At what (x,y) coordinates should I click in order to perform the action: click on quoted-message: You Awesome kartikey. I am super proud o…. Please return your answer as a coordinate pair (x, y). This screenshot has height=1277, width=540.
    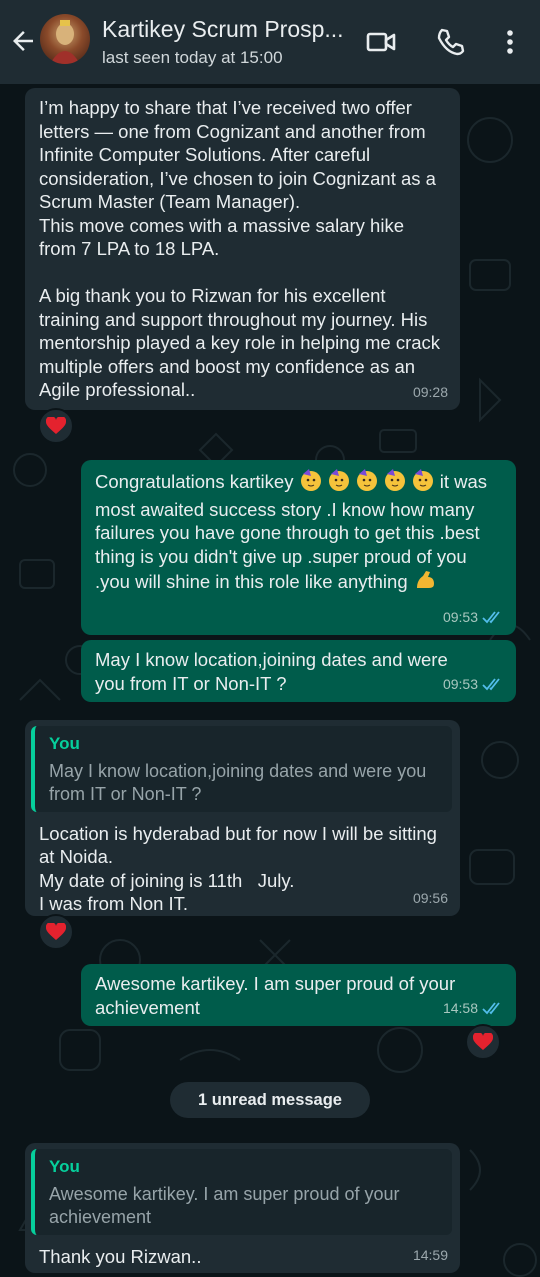
    Looking at the image, I should click on (241, 1192).